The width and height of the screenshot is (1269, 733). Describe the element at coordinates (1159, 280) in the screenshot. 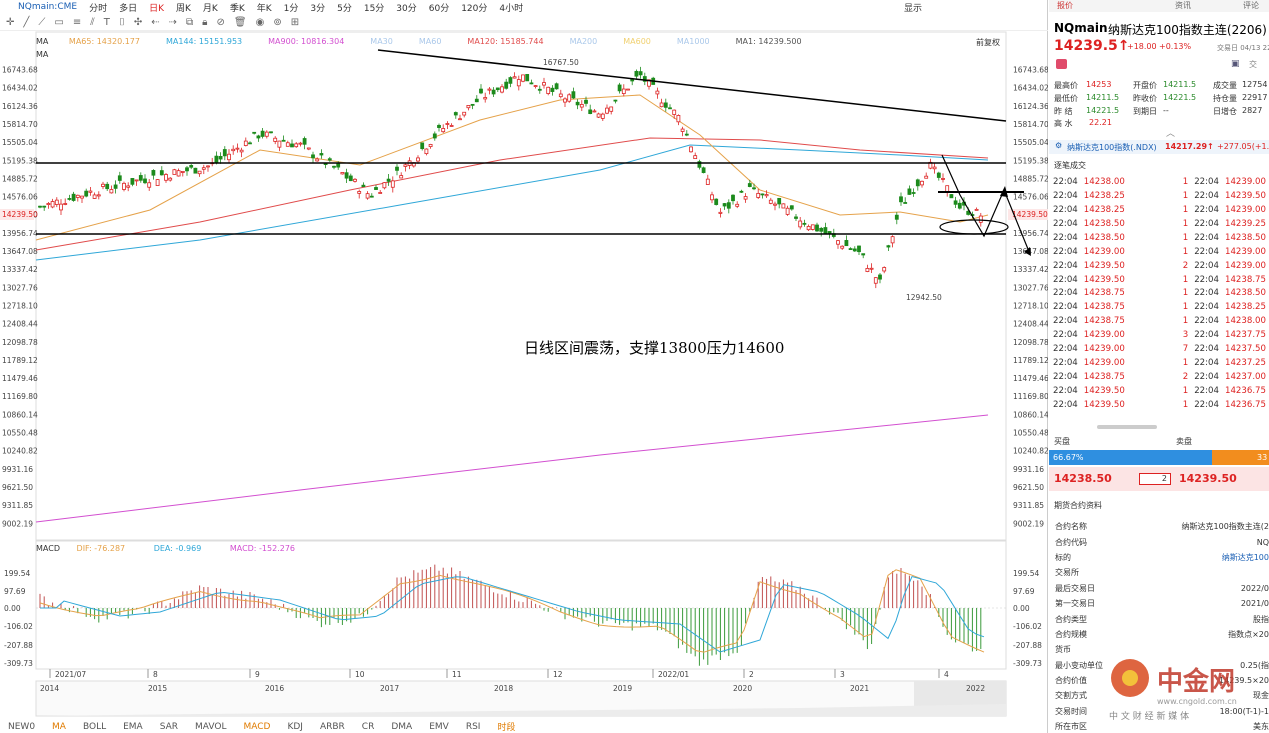

I see `trade-row: 22:04 14239.50 1 22:04 14238.75` at that location.